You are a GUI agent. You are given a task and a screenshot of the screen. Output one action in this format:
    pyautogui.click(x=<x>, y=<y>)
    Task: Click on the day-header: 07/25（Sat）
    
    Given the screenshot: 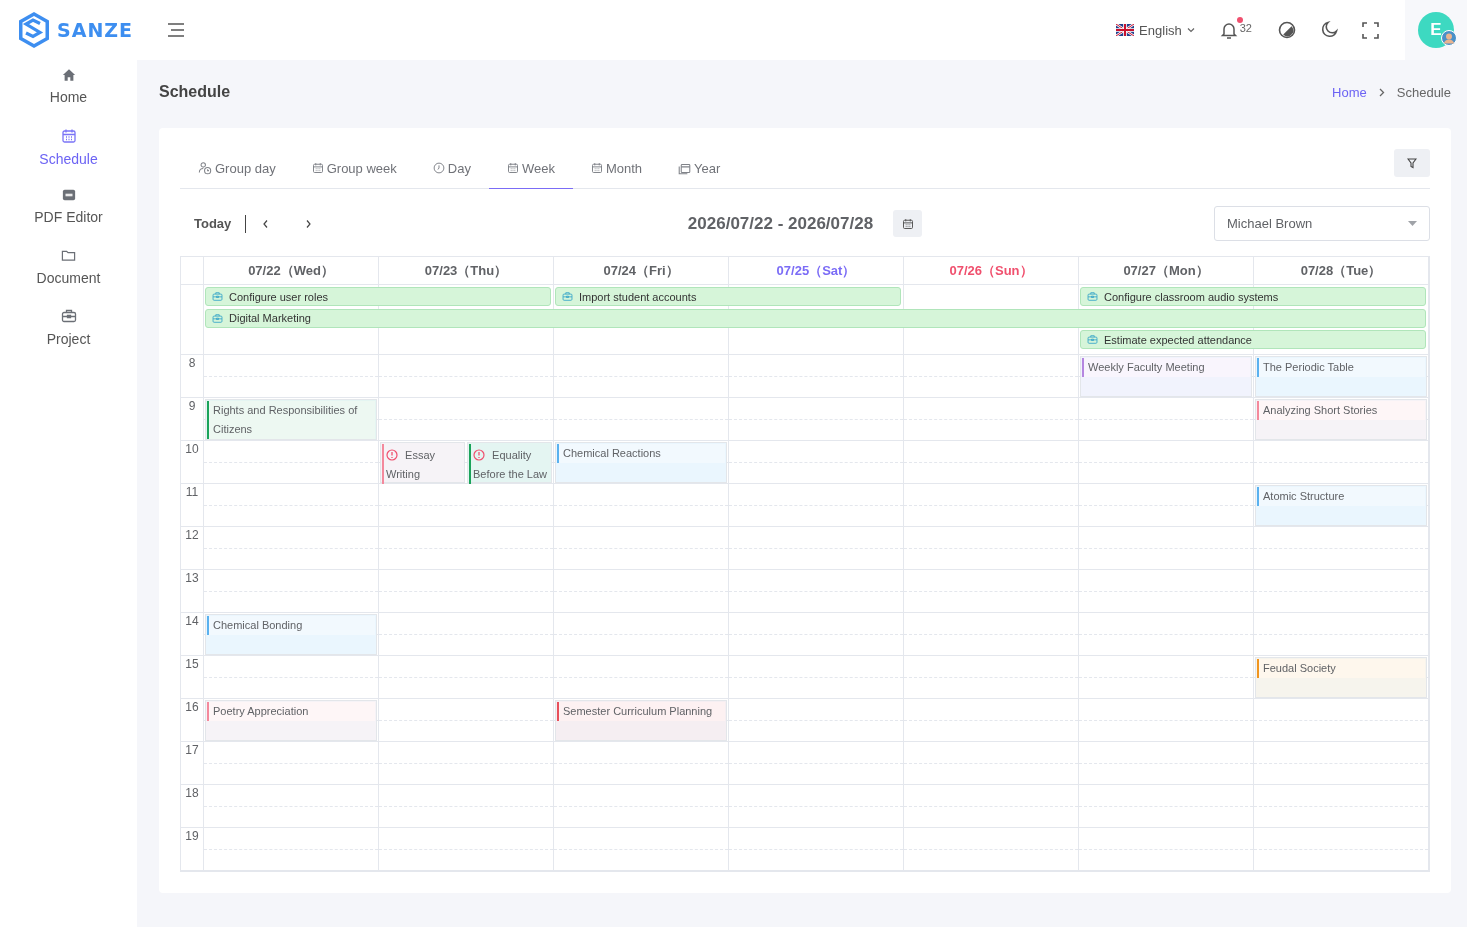 What is the action you would take?
    pyautogui.click(x=815, y=271)
    